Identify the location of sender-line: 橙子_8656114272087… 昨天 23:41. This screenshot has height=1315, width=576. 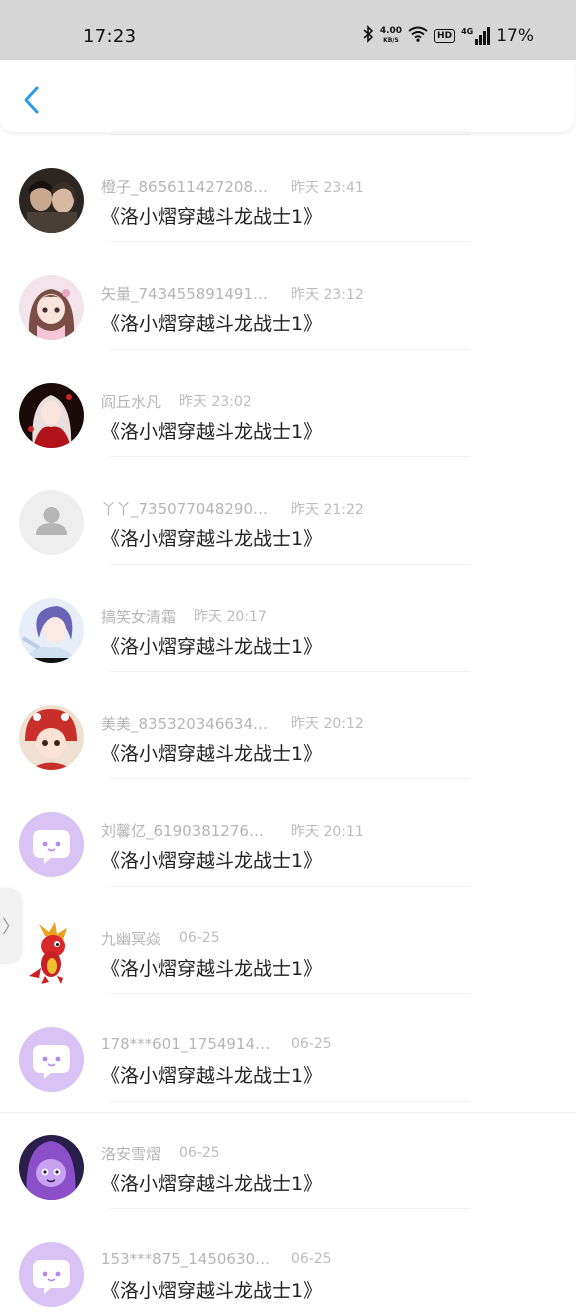
(232, 186).